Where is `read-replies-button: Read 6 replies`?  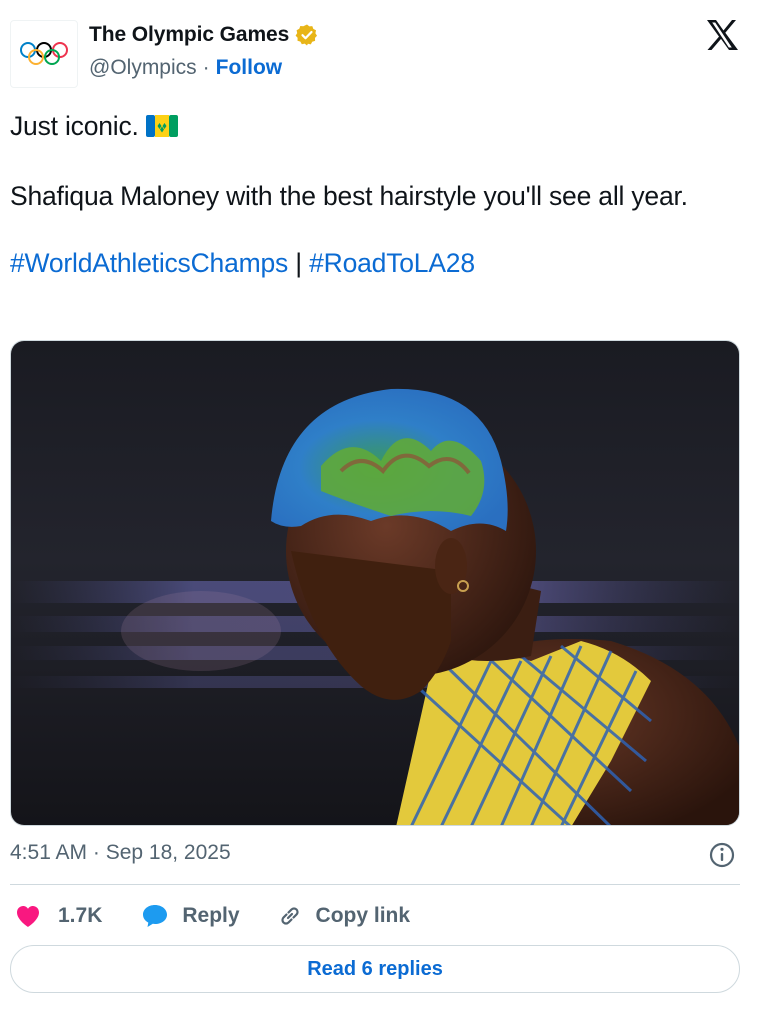 read-replies-button: Read 6 replies is located at coordinates (375, 969).